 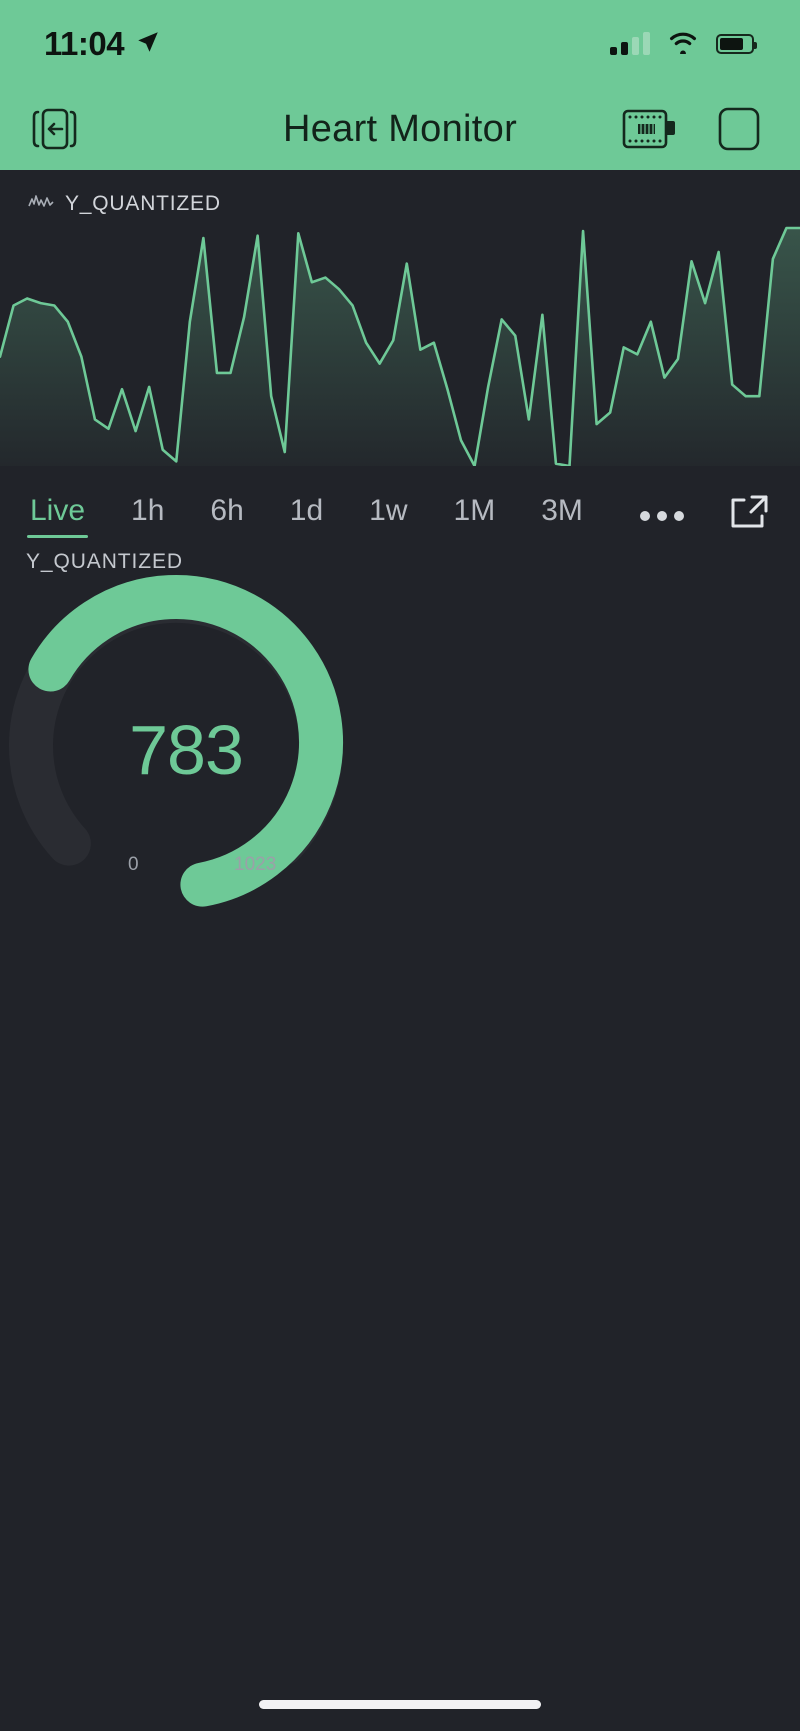 I want to click on home-indicator, so click(x=400, y=1704).